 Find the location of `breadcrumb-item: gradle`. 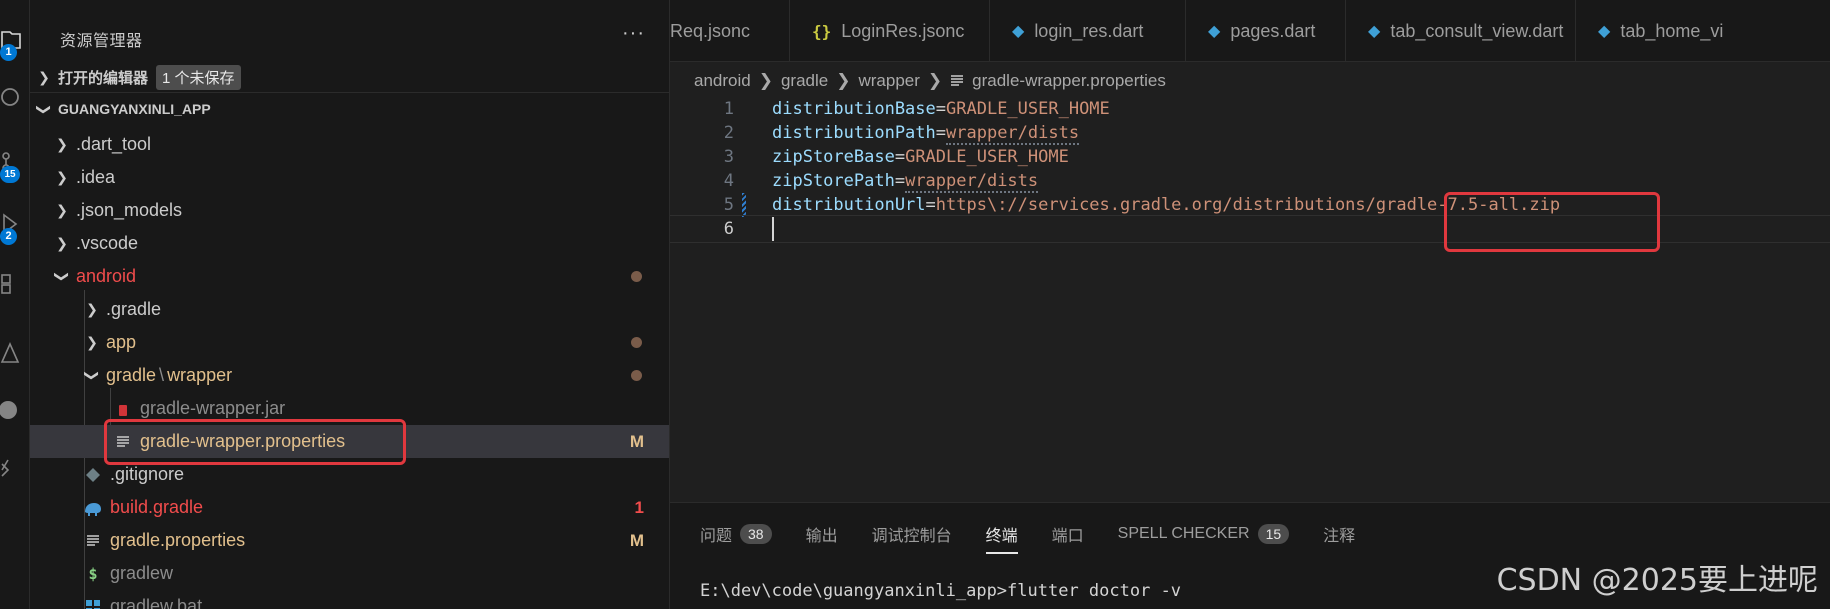

breadcrumb-item: gradle is located at coordinates (804, 81).